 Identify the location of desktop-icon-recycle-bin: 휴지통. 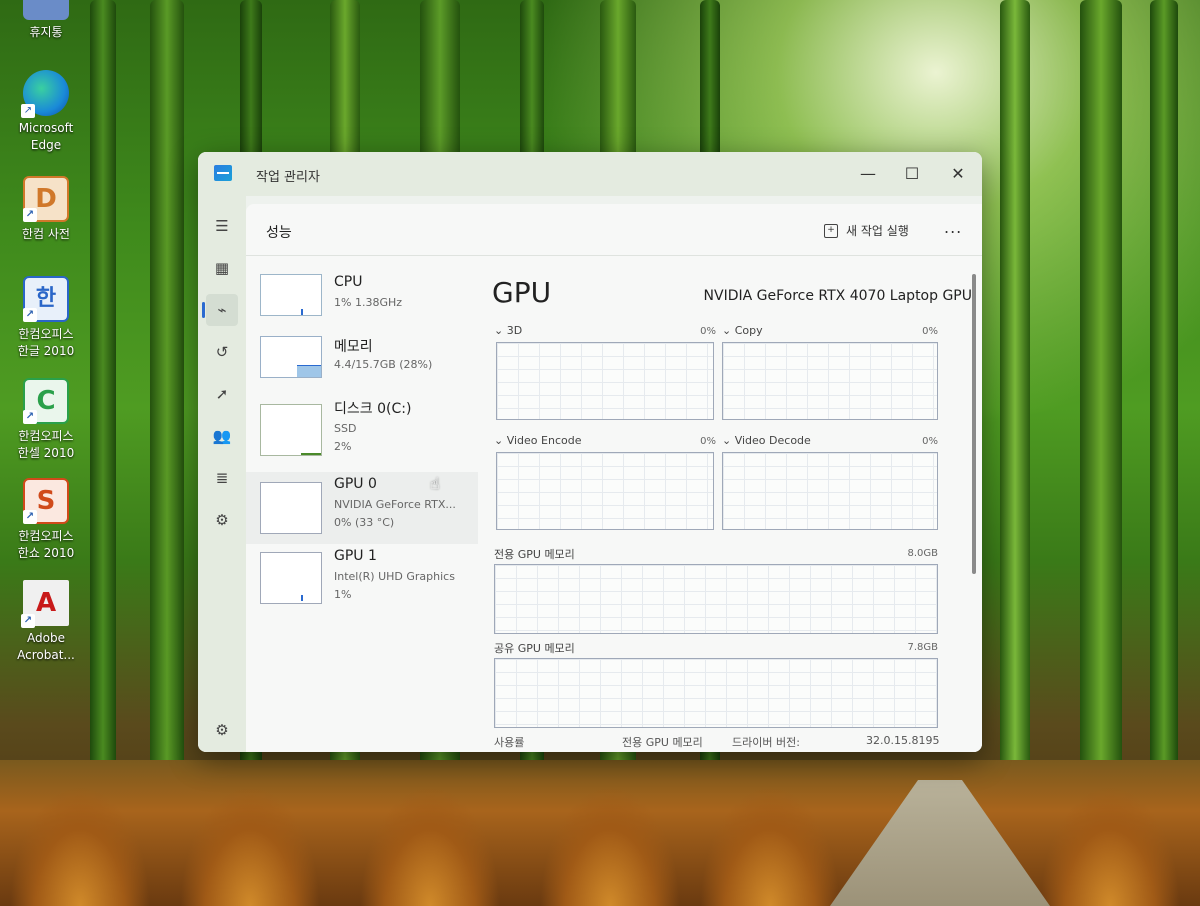
(46, 20).